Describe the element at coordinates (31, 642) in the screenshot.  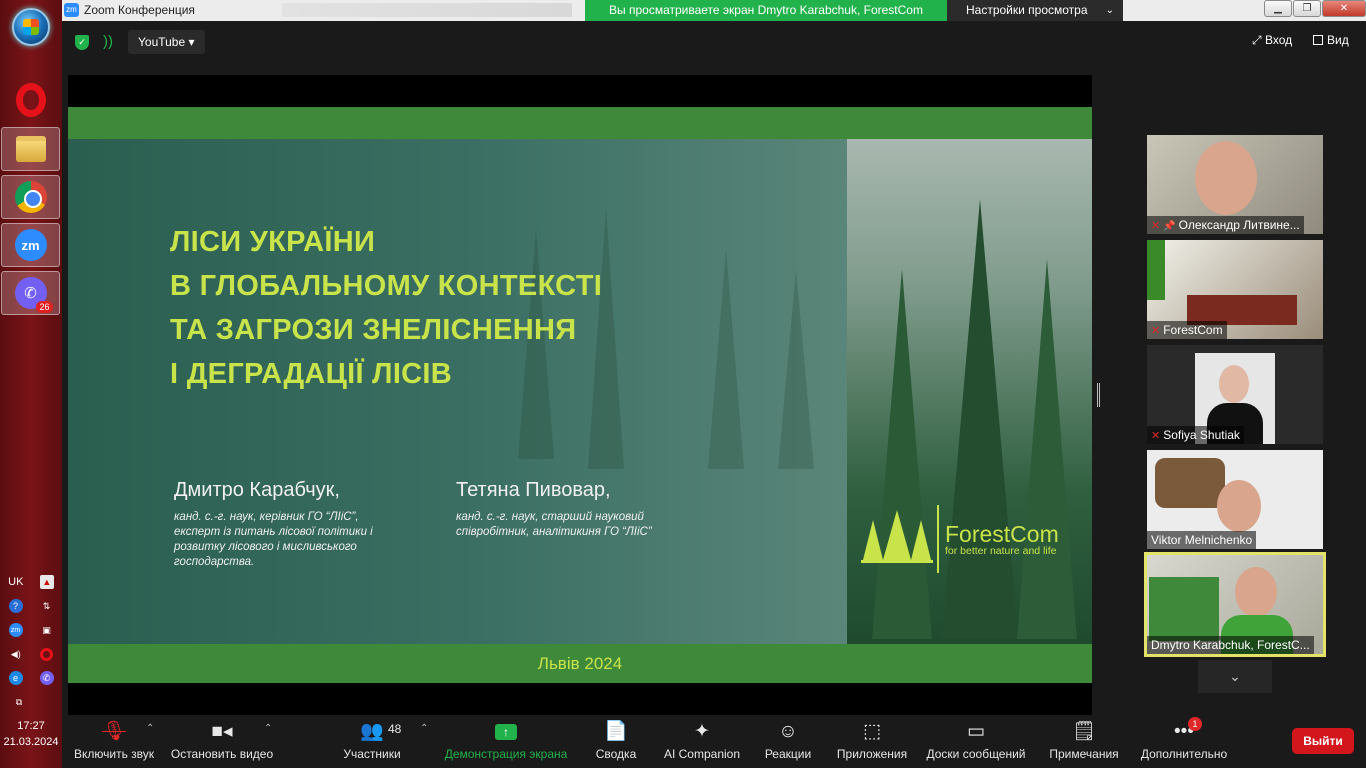
I see `system-tray: UK ▲ ? ⇅ zm ▣ ◀) e ✆ ⧉` at that location.